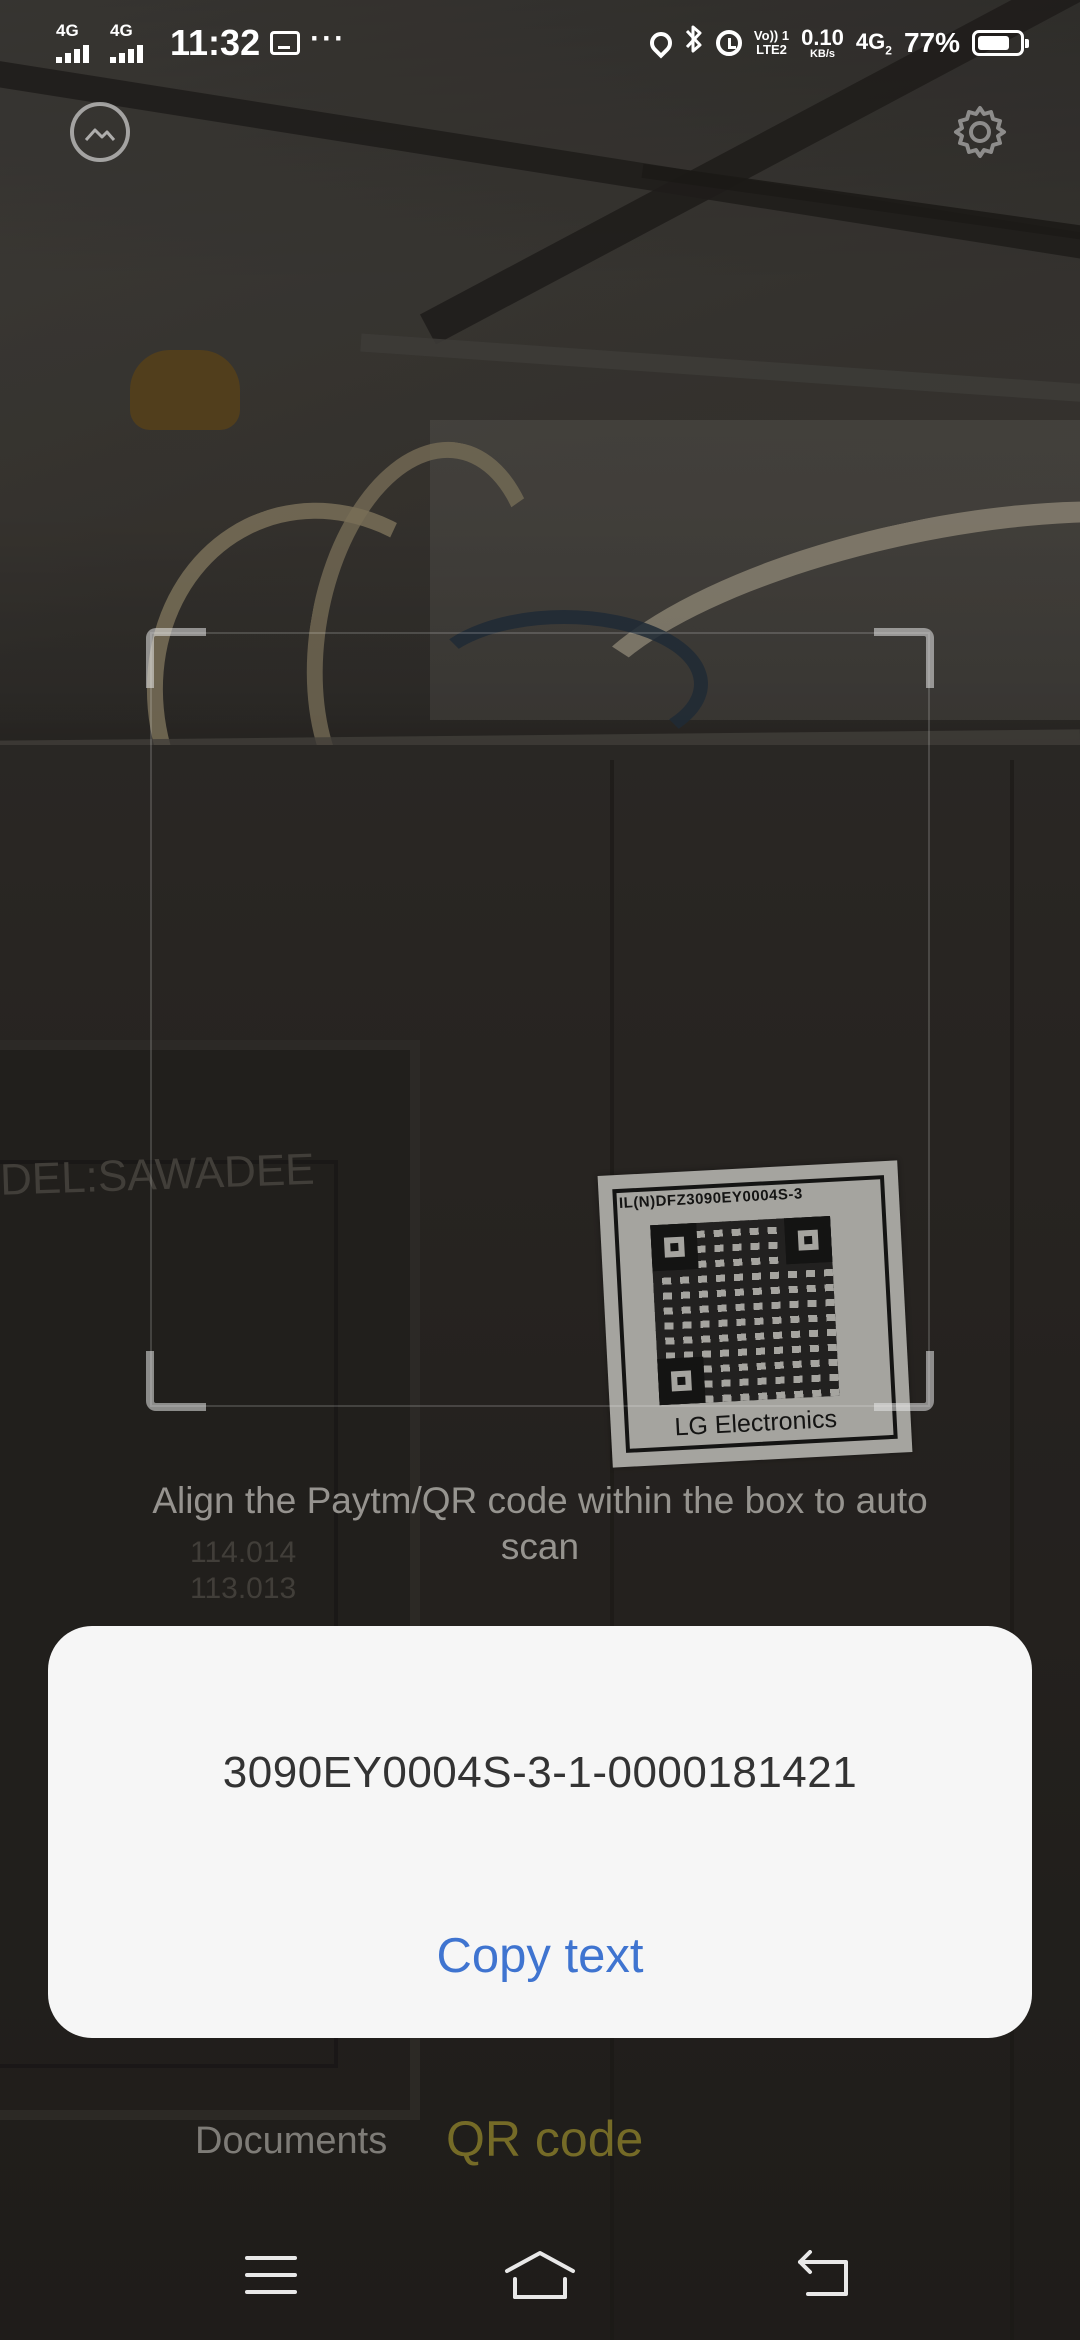  What do you see at coordinates (822, 53) in the screenshot?
I see `network-speed-unit: KB/s` at bounding box center [822, 53].